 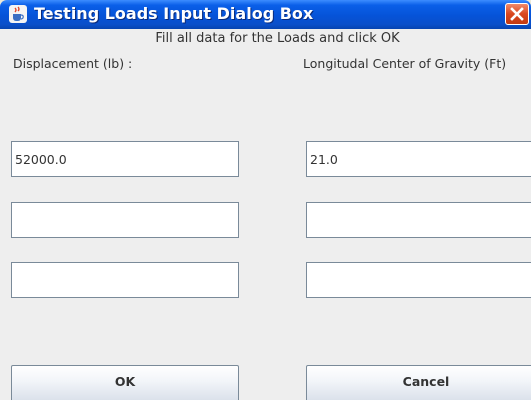 I want to click on displacement-label: Displacement (lb) :, so click(x=73, y=63).